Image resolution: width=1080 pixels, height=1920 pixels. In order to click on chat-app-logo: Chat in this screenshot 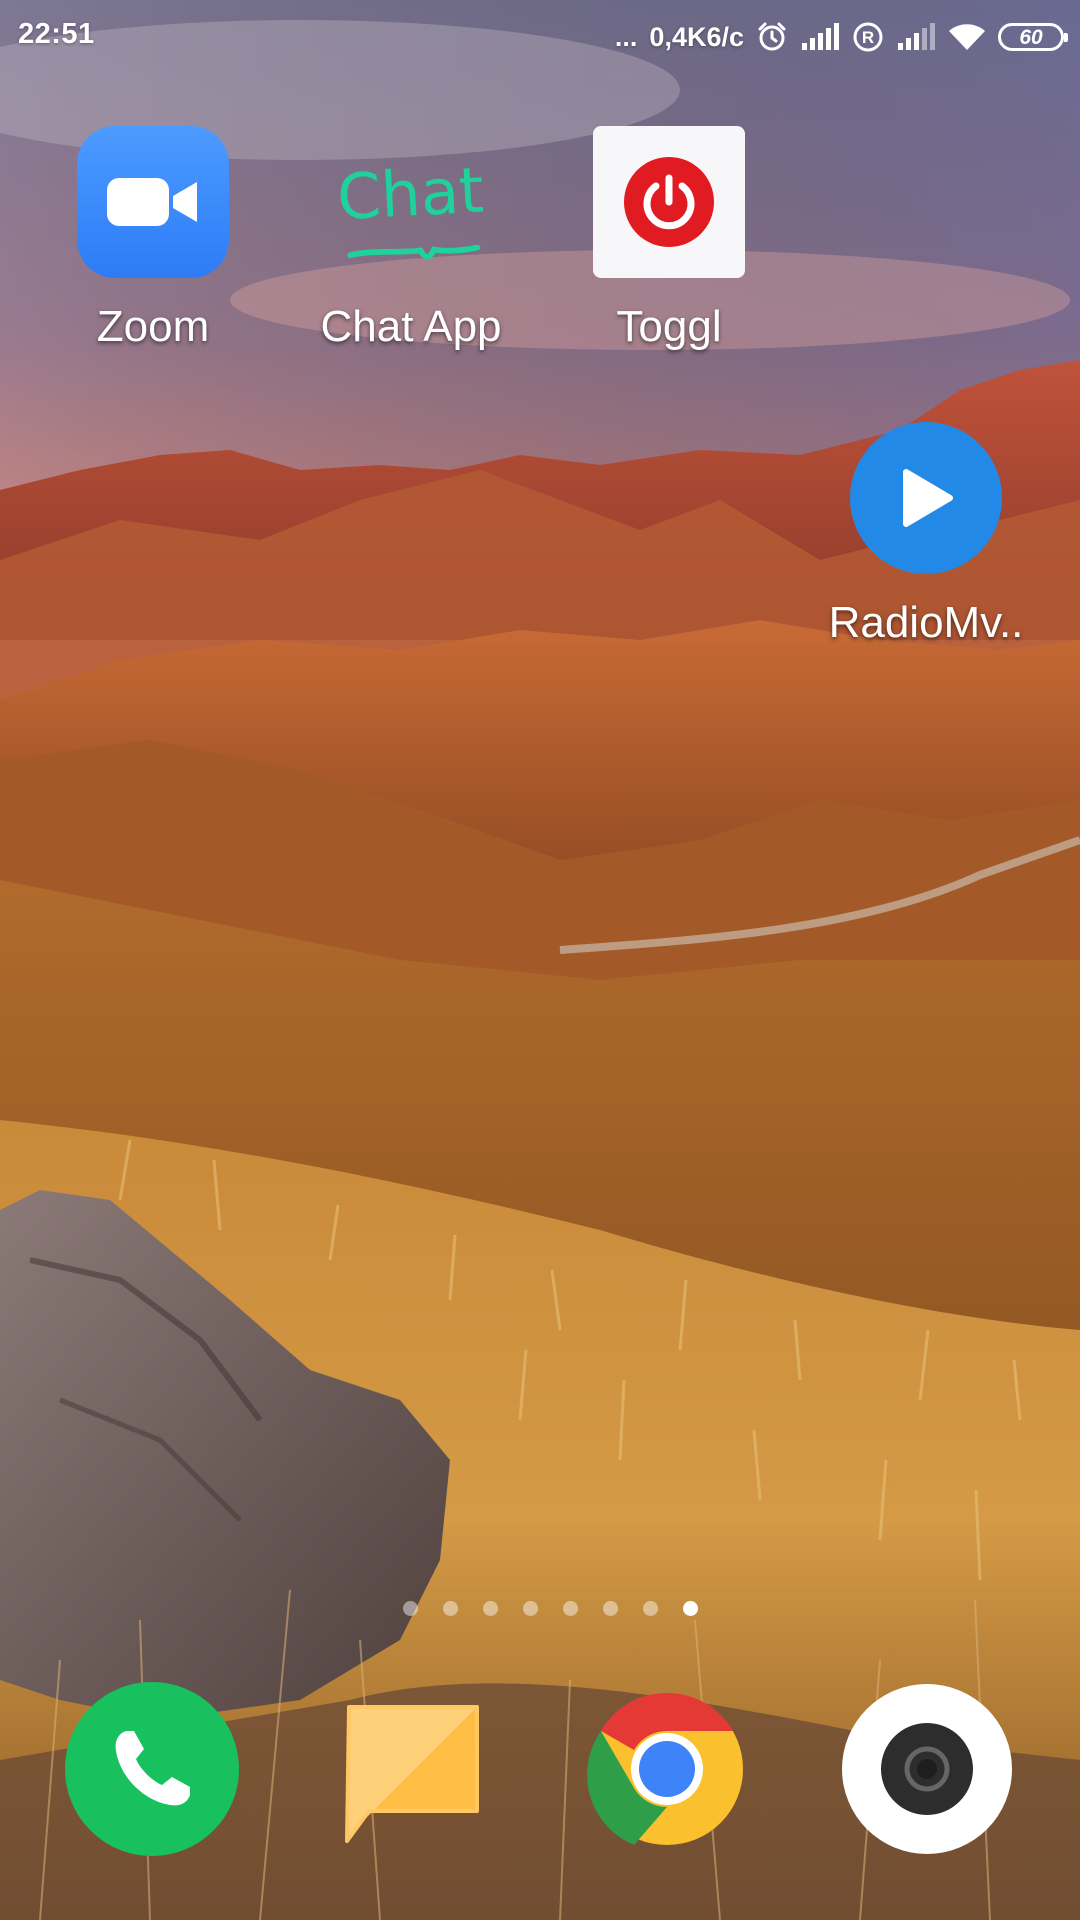, I will do `click(410, 207)`.